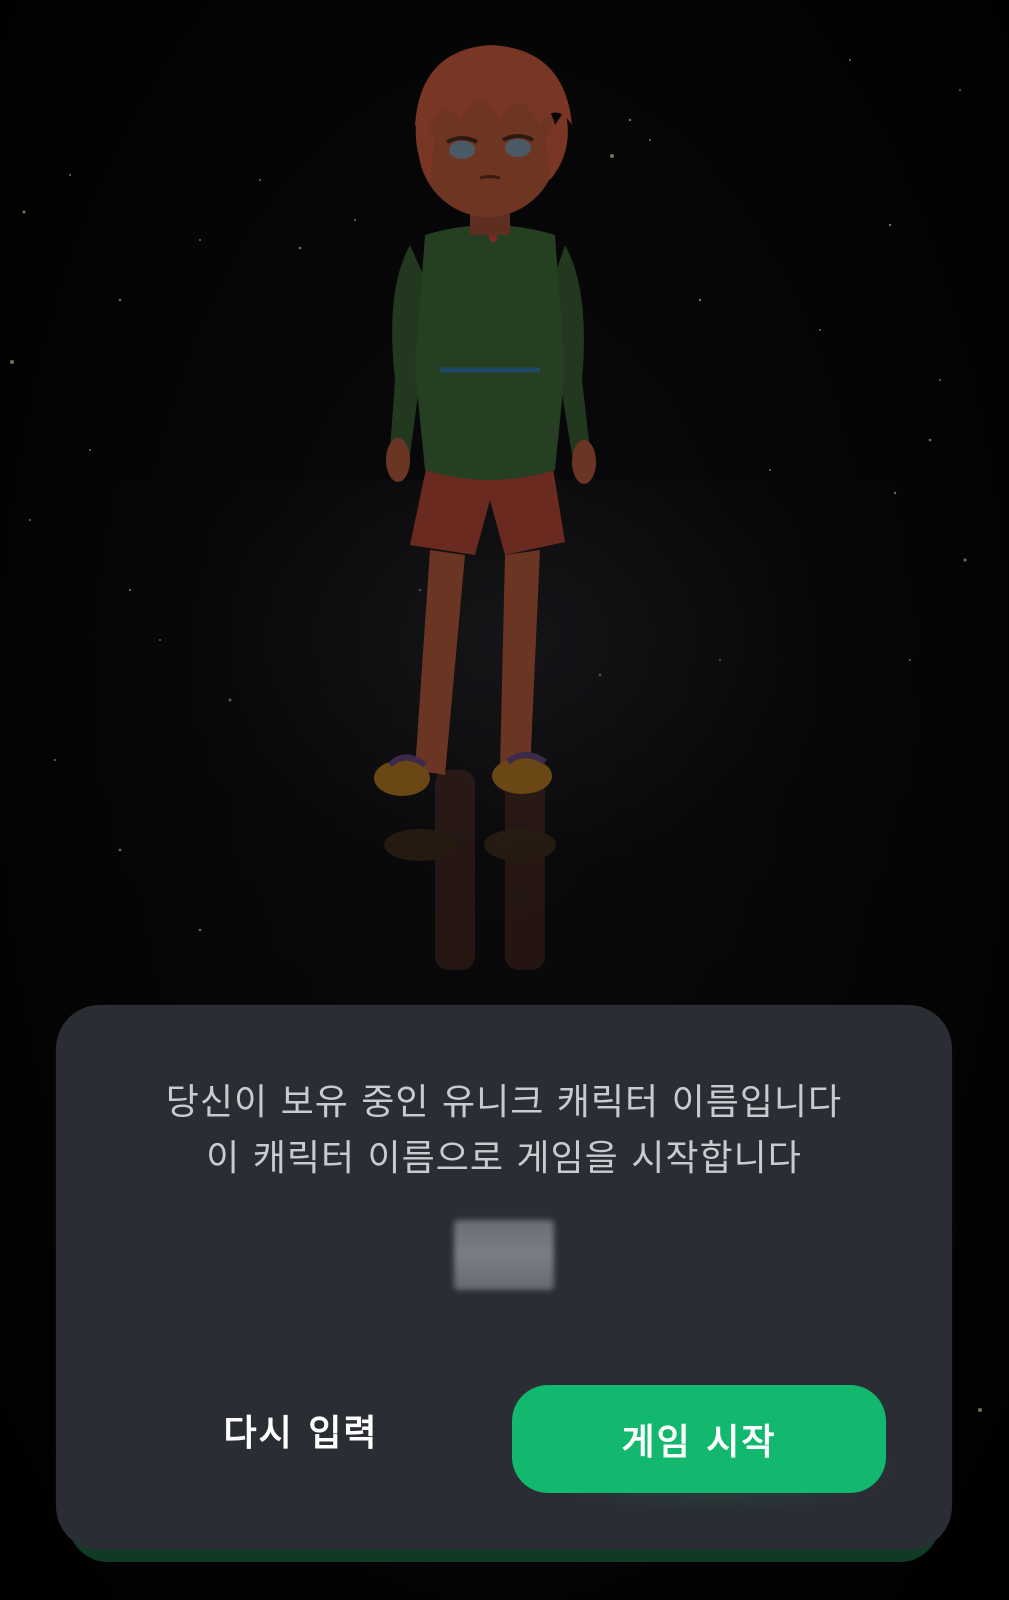 This screenshot has width=1009, height=1600. I want to click on character-name-blurred, so click(504, 1255).